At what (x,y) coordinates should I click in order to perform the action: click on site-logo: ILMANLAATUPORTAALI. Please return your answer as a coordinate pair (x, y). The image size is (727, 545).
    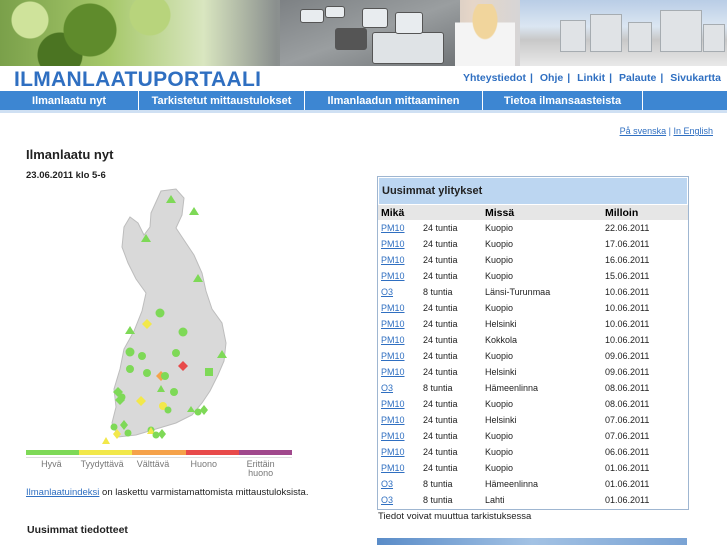
    Looking at the image, I should click on (137, 80).